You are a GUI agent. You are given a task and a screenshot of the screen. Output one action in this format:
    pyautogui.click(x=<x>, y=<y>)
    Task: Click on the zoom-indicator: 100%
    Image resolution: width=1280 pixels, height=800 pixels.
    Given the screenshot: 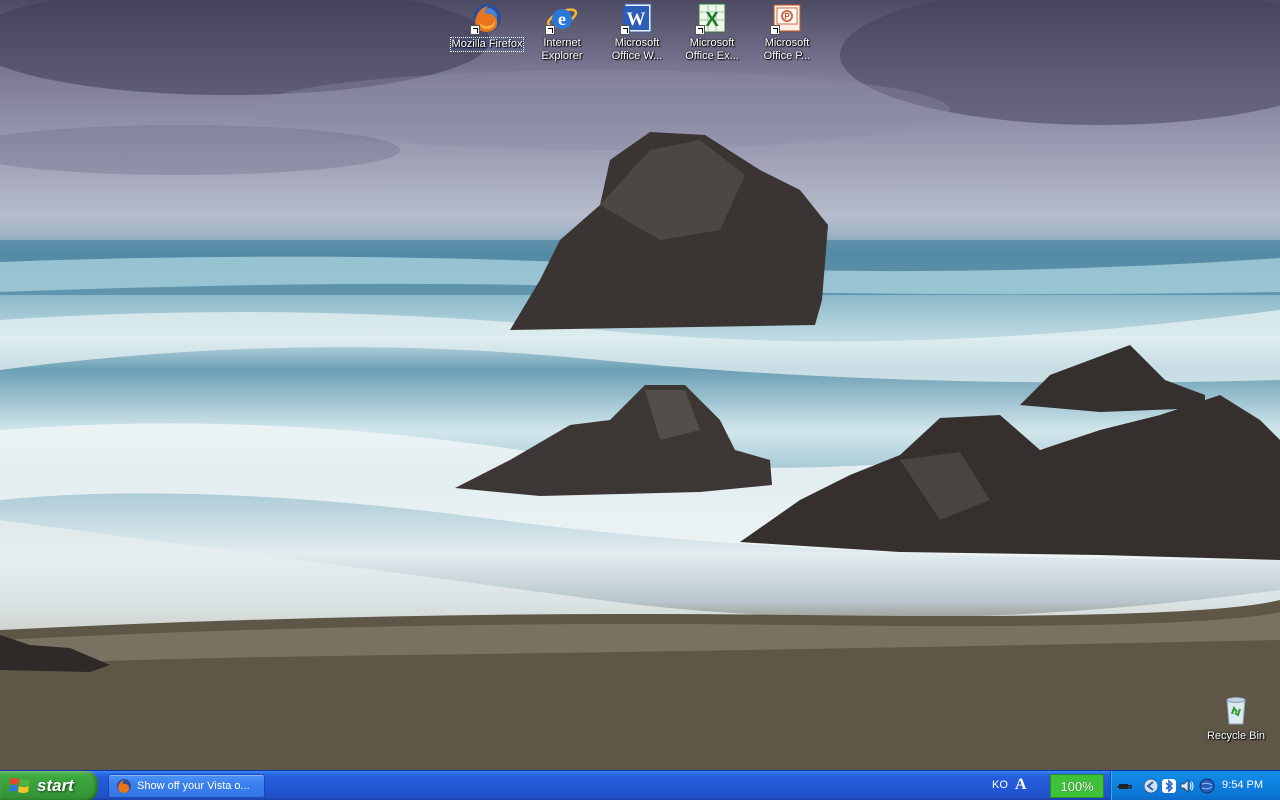 What is the action you would take?
    pyautogui.click(x=1077, y=786)
    